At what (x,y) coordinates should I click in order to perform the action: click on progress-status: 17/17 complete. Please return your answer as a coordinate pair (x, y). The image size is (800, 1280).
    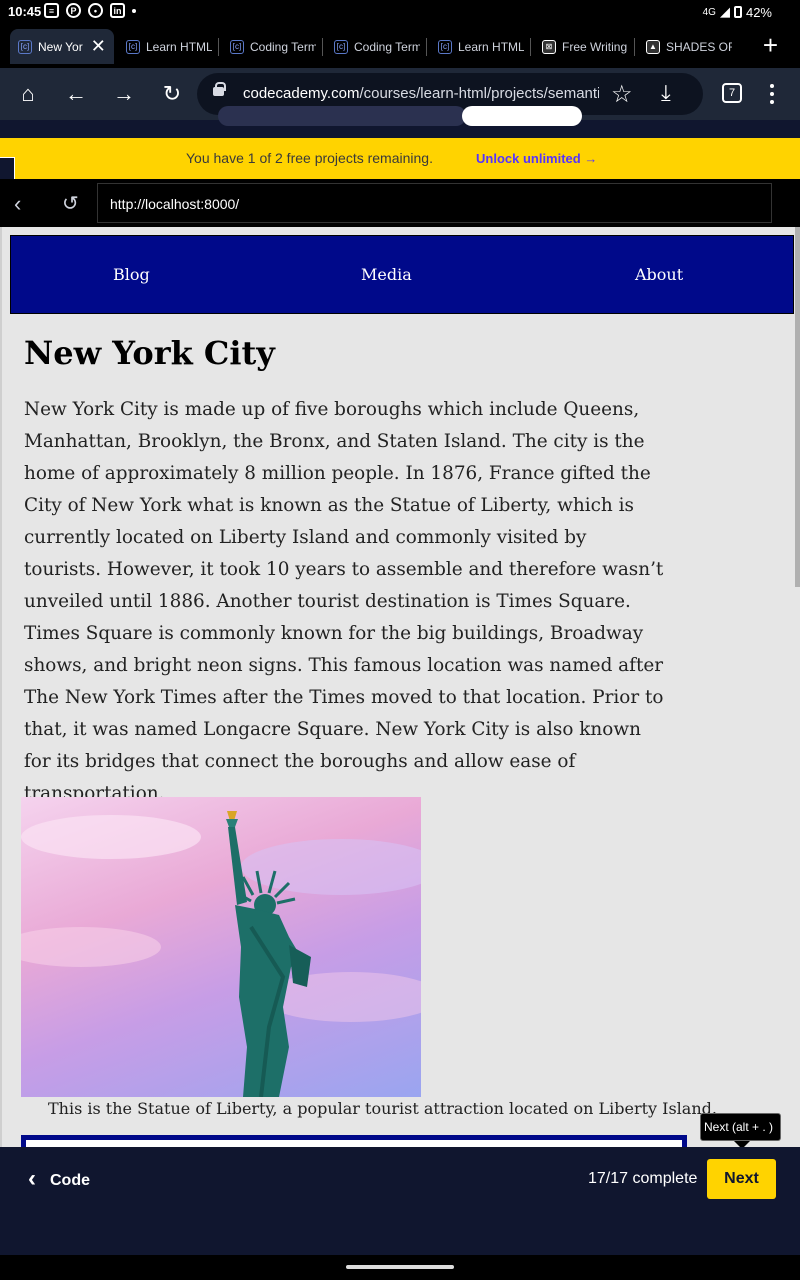
    Looking at the image, I should click on (643, 1178).